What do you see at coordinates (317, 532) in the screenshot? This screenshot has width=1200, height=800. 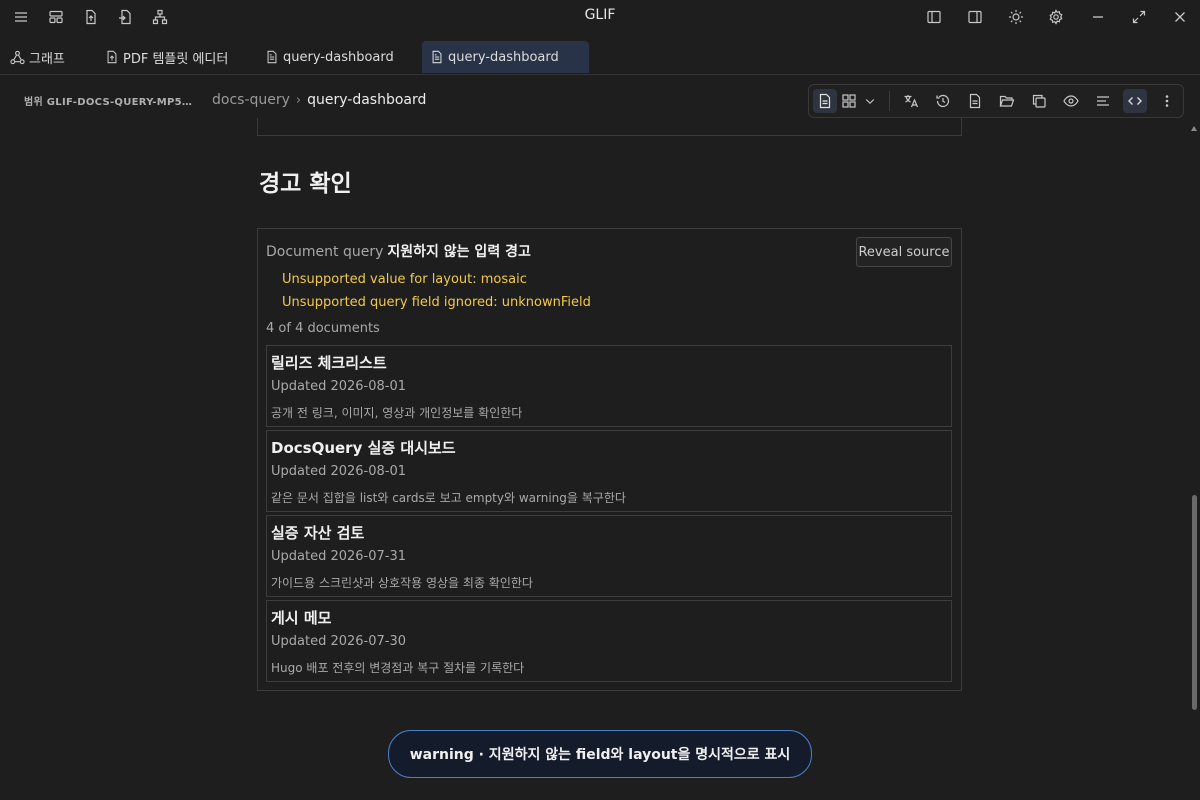 I see `document-title: 실증 자산 검토` at bounding box center [317, 532].